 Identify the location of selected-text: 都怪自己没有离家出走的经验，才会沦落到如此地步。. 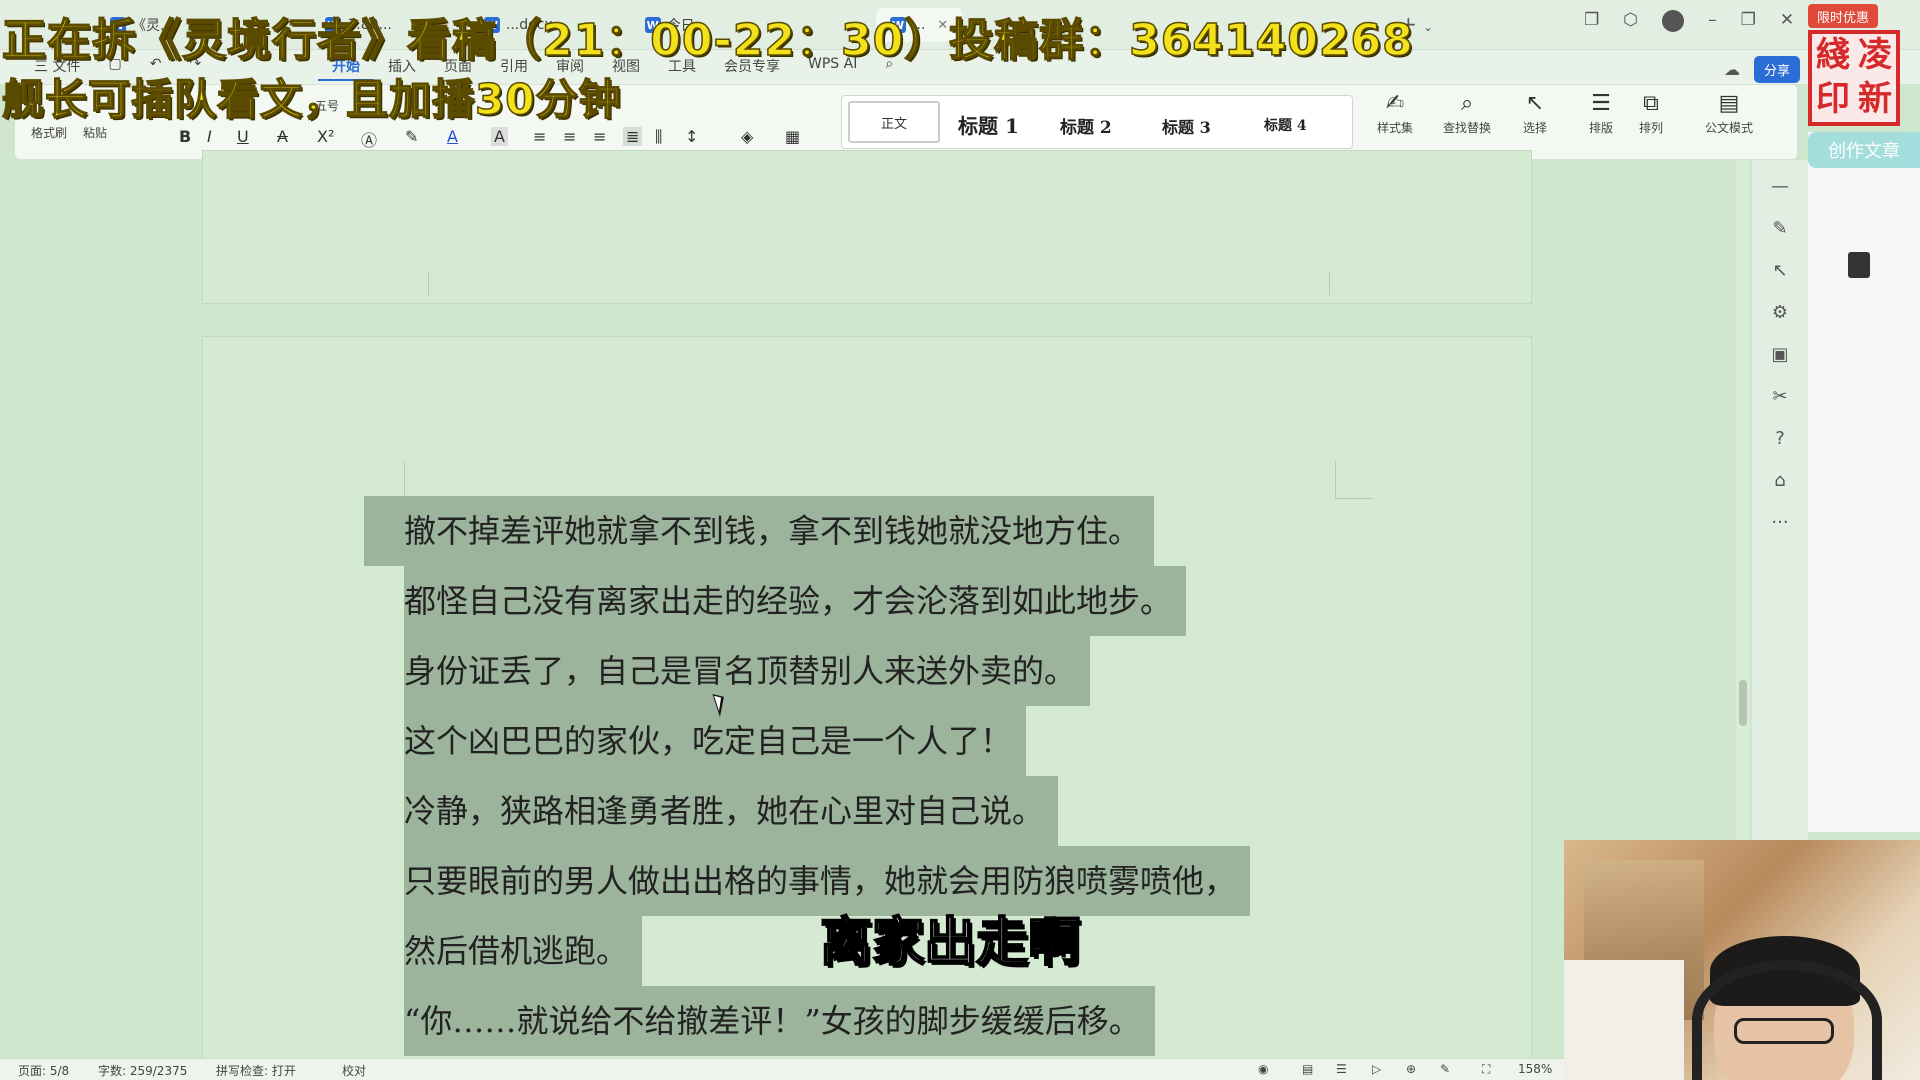
(795, 601).